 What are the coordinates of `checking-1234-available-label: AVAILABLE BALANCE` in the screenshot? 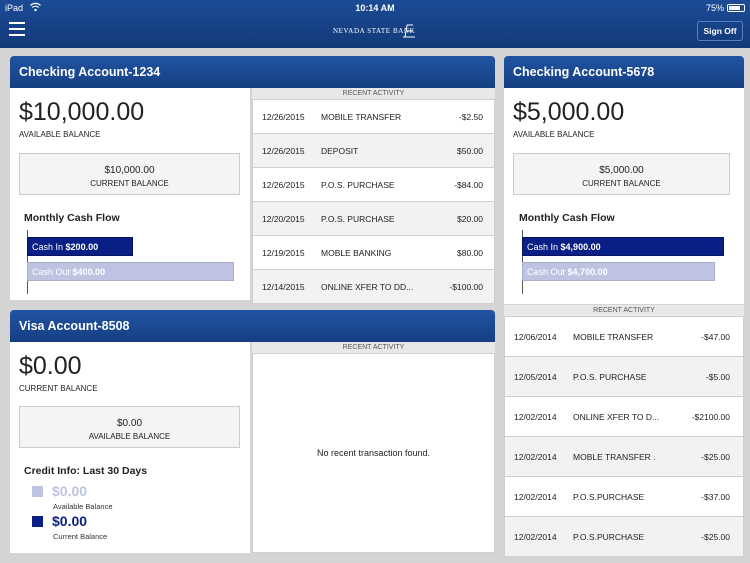 It's located at (60, 134).